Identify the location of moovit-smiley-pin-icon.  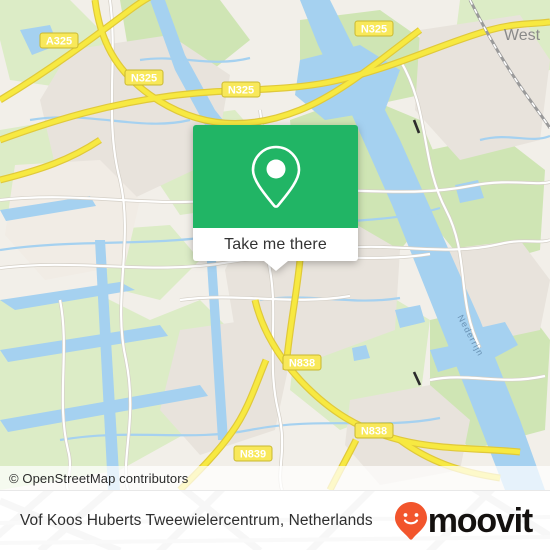
(410, 520).